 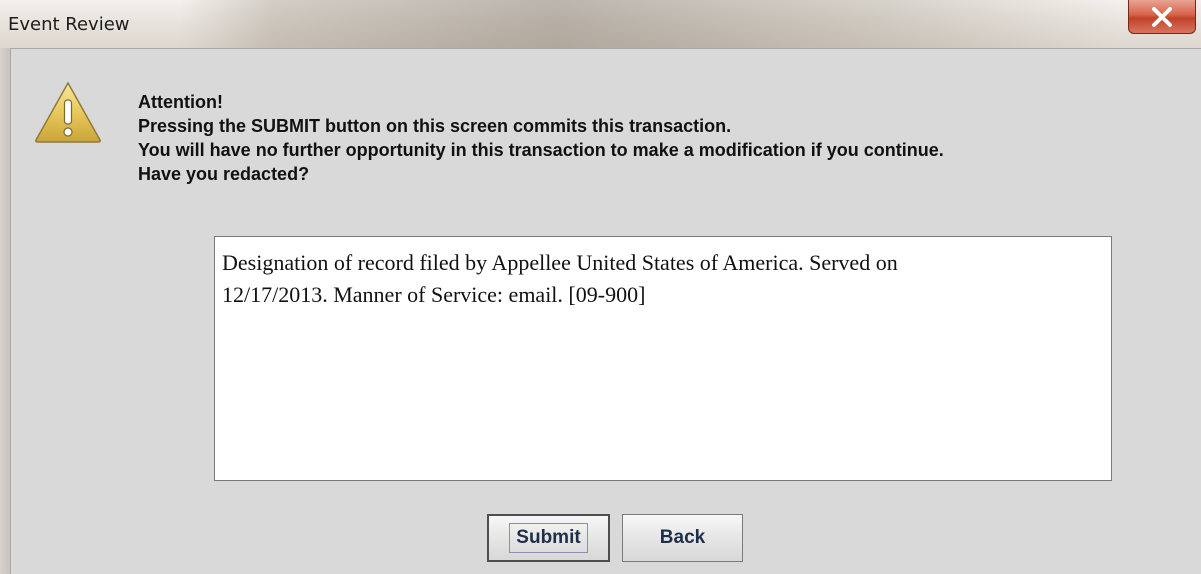 I want to click on close-icon, so click(x=1162, y=16).